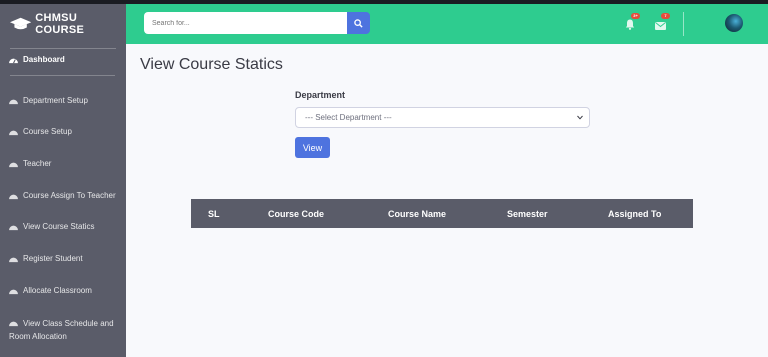  I want to click on sidebar-item-label: Department Setup, so click(55, 100).